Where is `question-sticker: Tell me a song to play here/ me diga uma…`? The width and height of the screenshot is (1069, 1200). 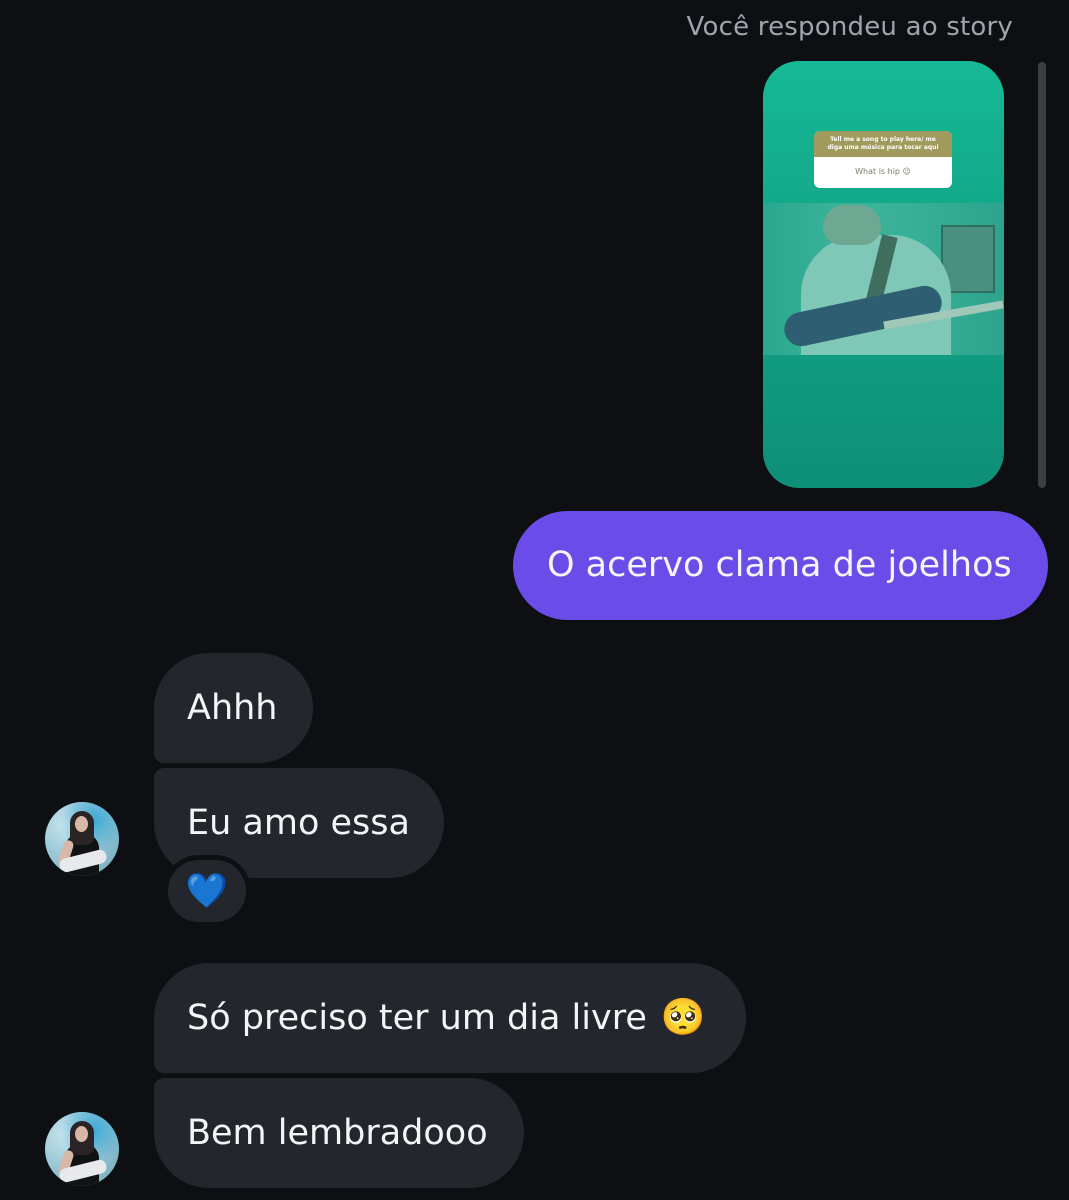 question-sticker: Tell me a song to play here/ me diga uma… is located at coordinates (883, 159).